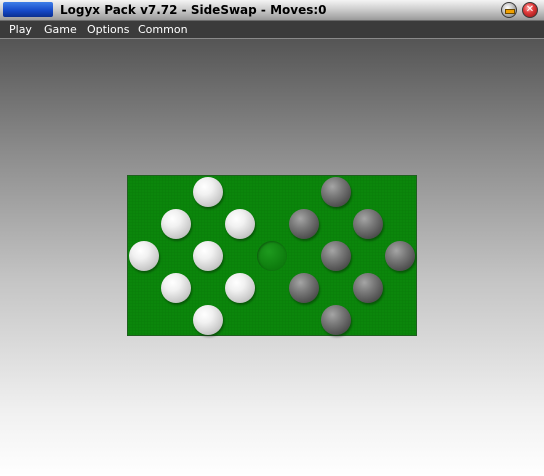 The width and height of the screenshot is (544, 476). I want to click on close-button: ✕, so click(530, 10).